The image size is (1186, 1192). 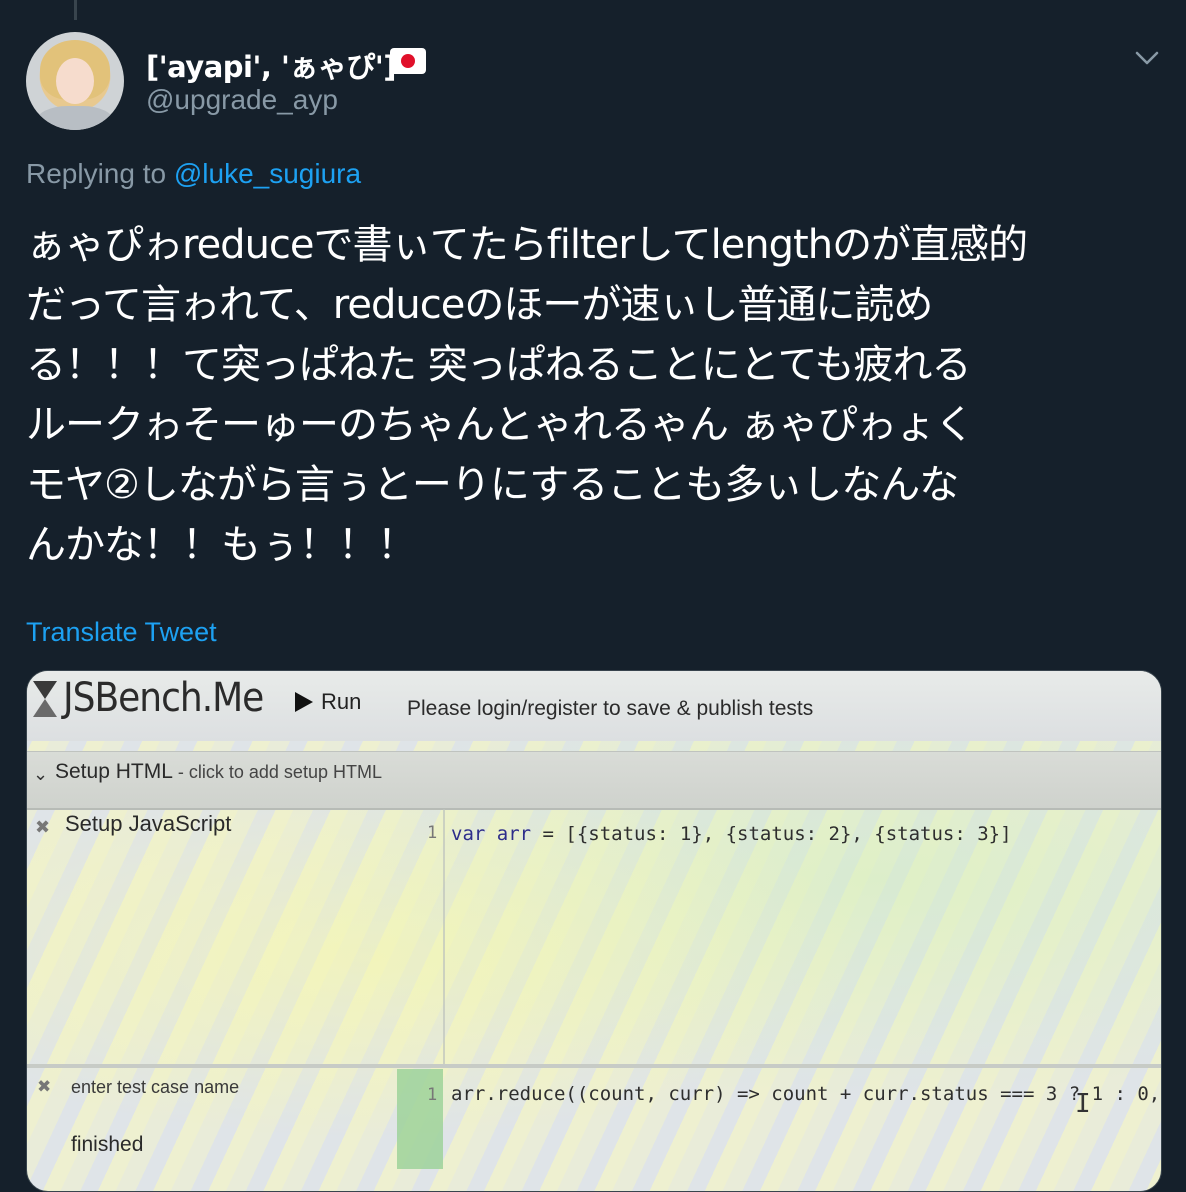 What do you see at coordinates (594, 1066) in the screenshot?
I see `section-divider` at bounding box center [594, 1066].